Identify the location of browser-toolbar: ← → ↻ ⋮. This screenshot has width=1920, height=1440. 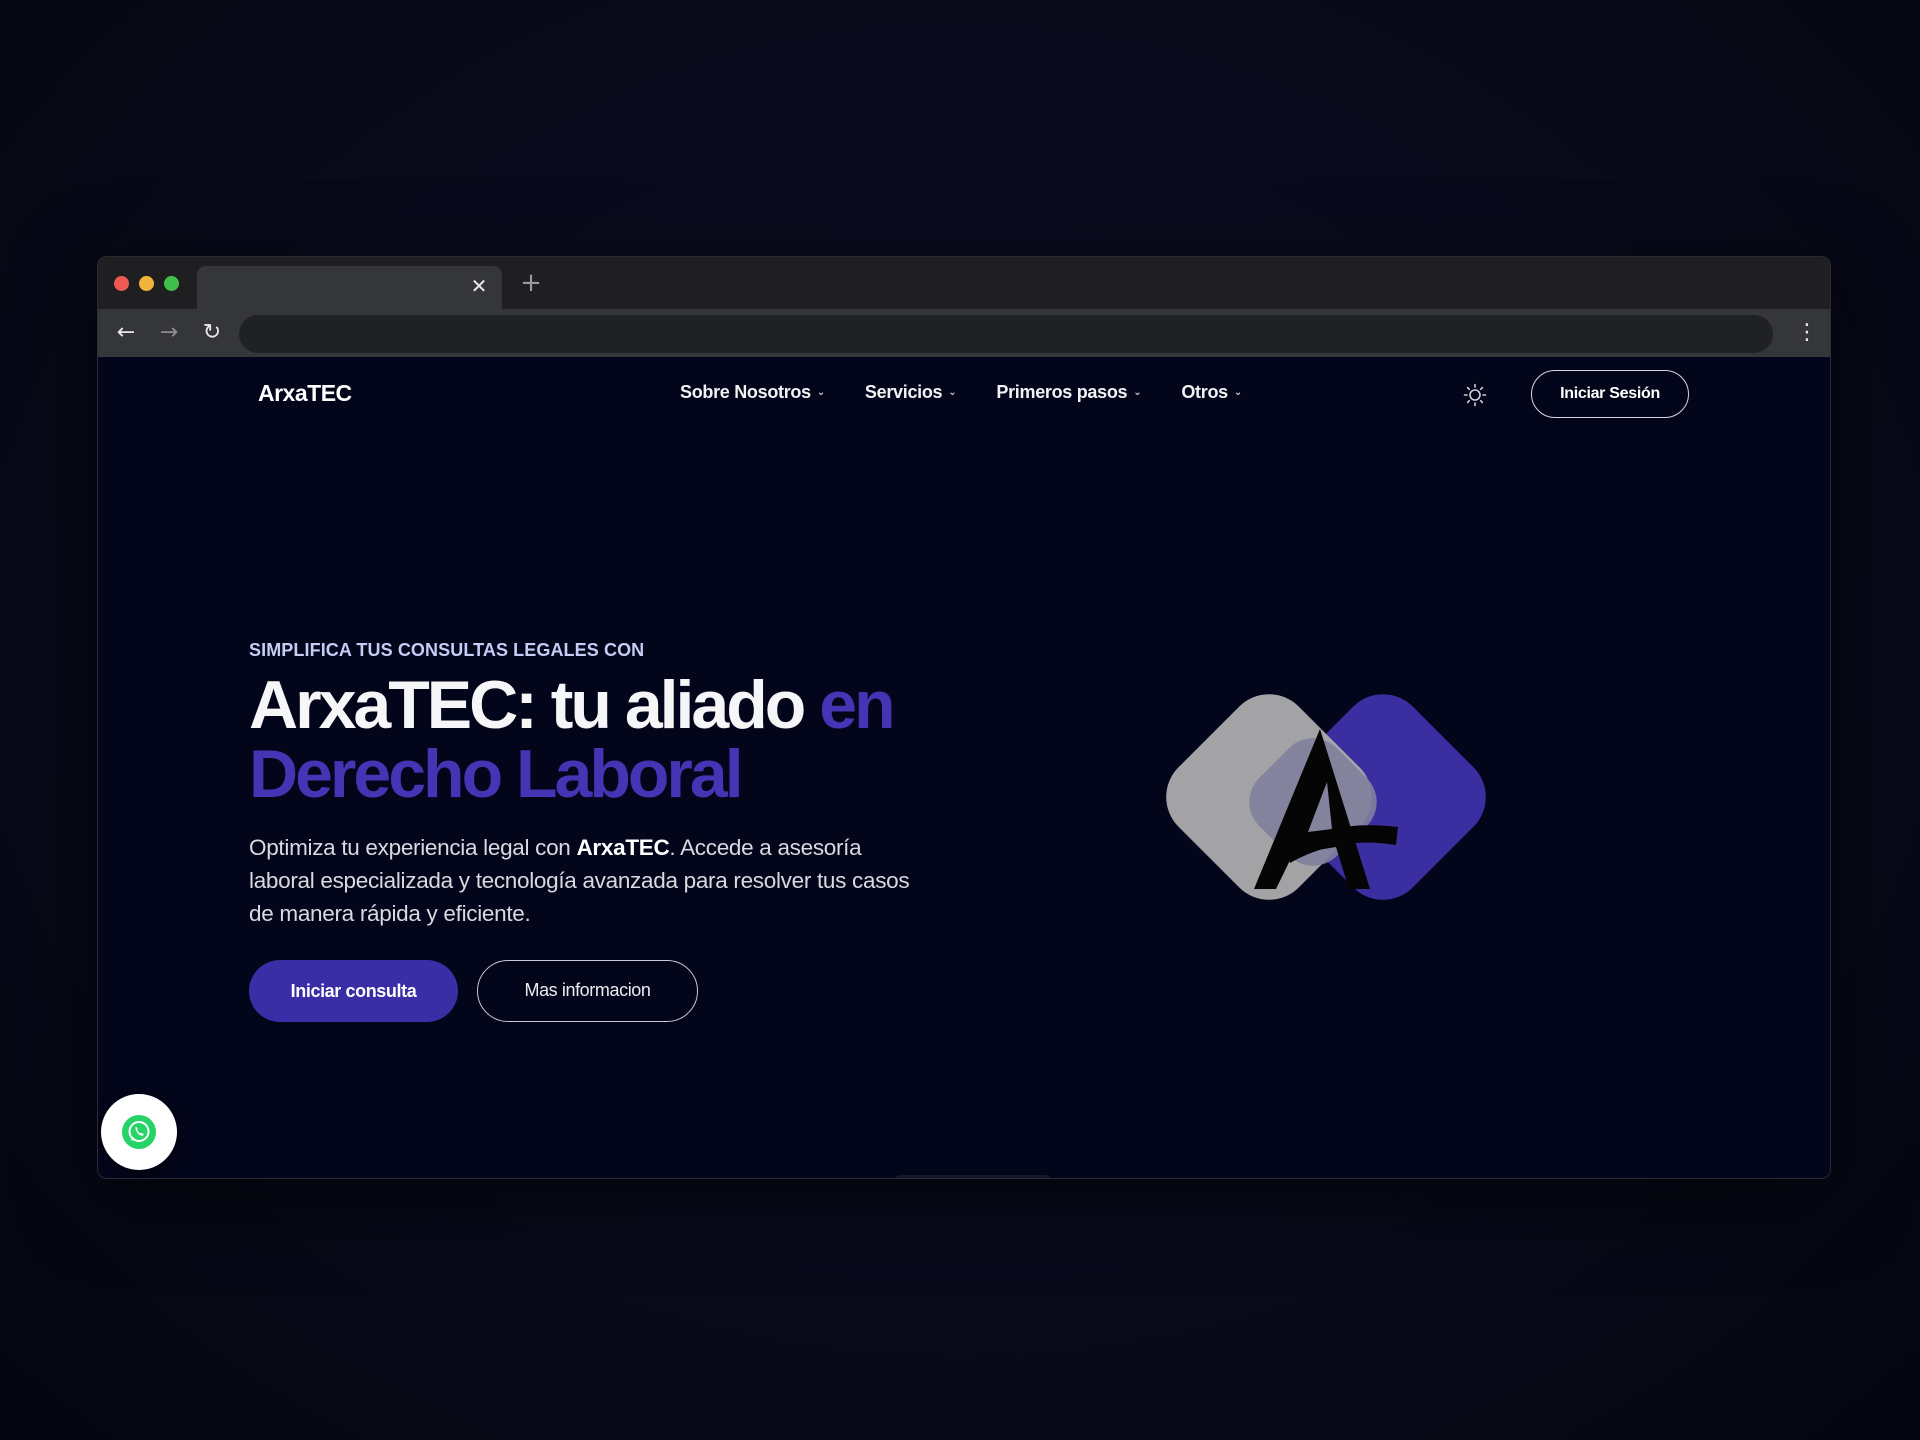
(964, 333).